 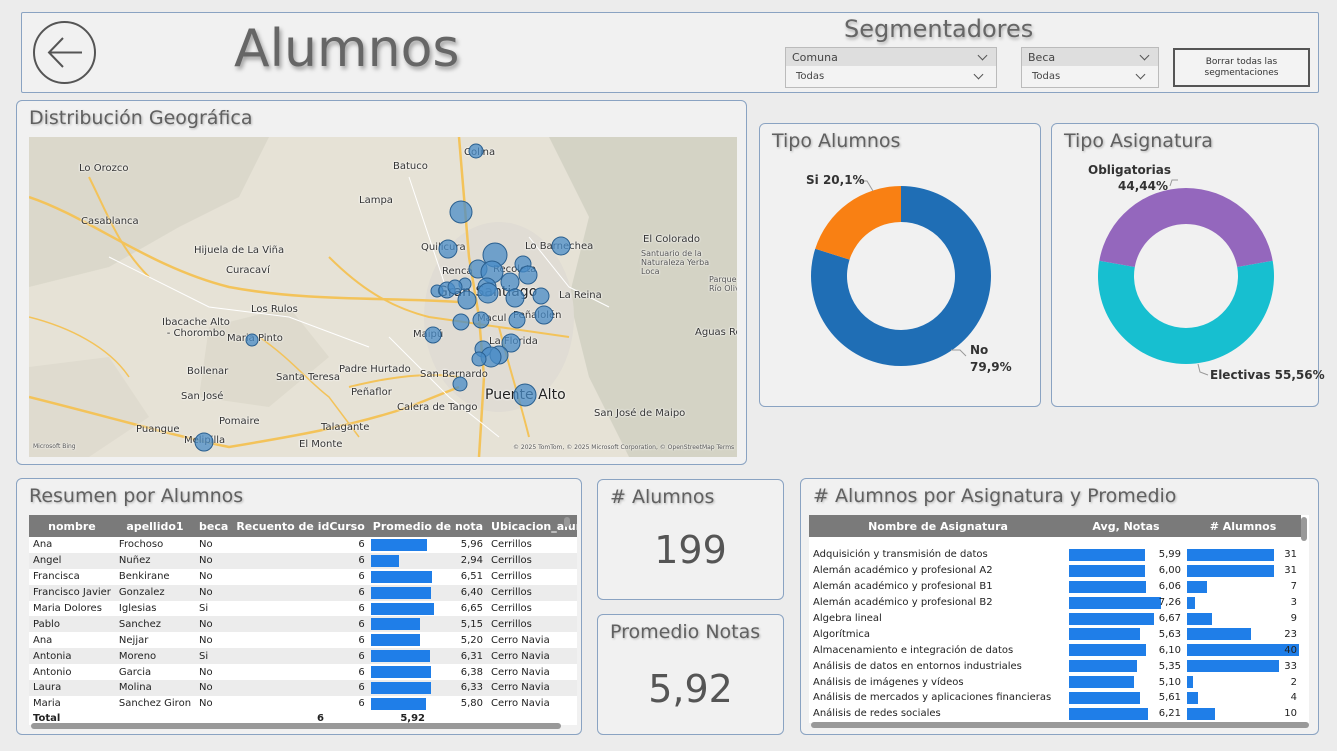 I want to click on tipo-alumnos-slice-si, so click(x=858, y=223).